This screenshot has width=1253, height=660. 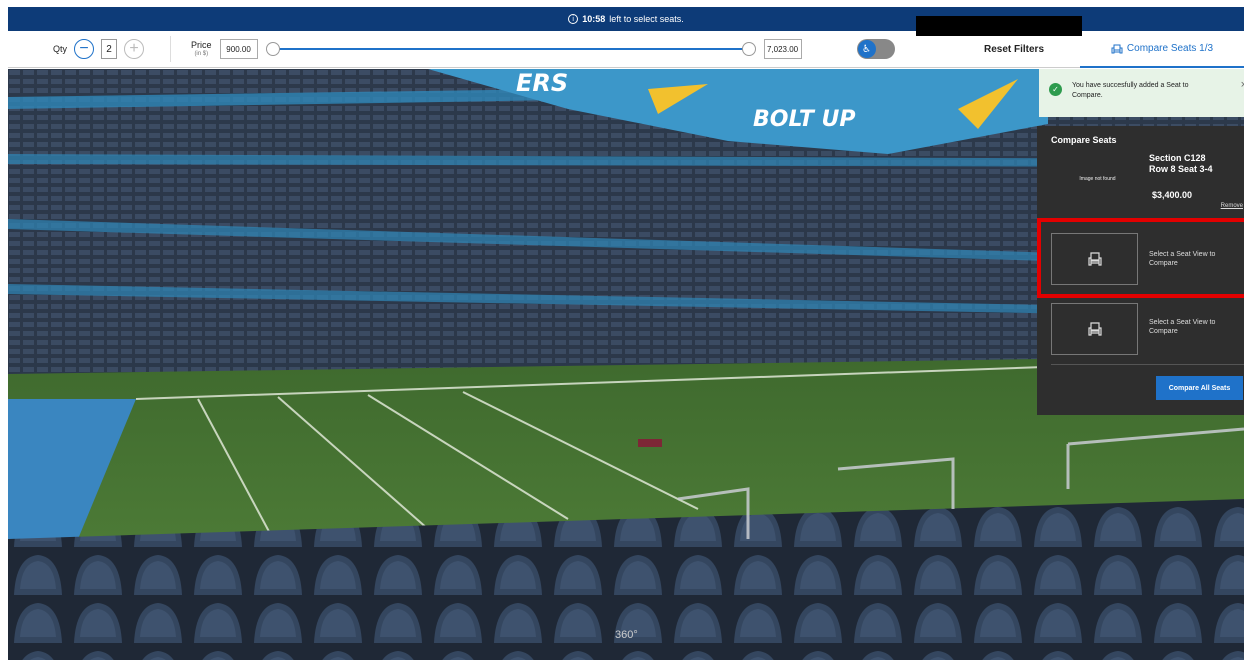 What do you see at coordinates (272, 49) in the screenshot?
I see `price-min-handle` at bounding box center [272, 49].